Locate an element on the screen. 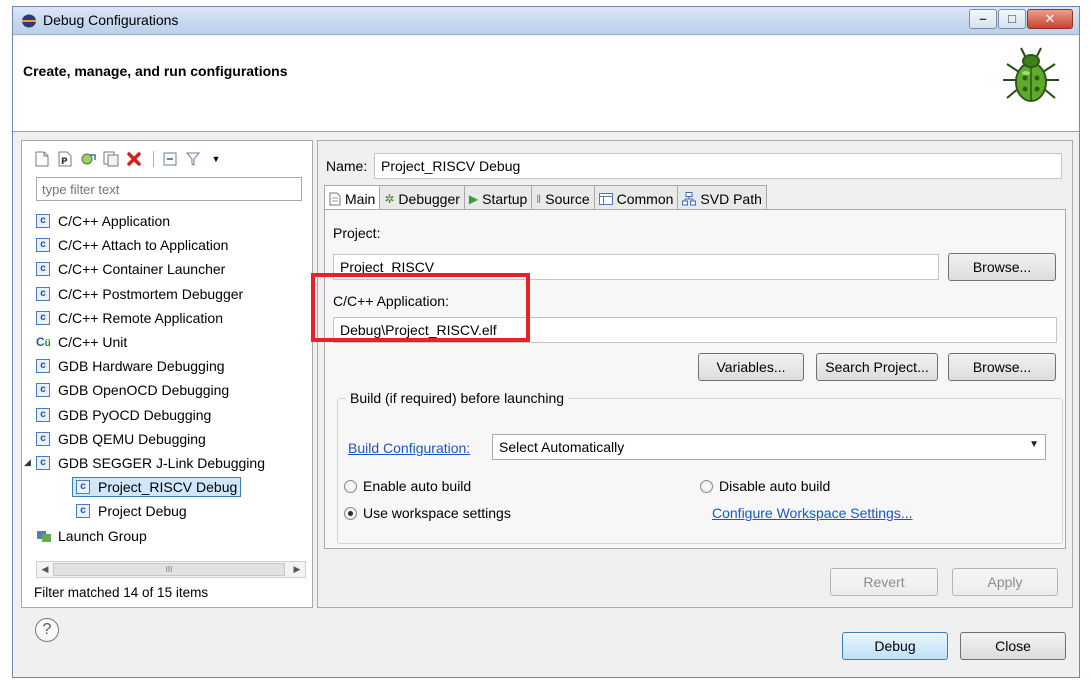 The height and width of the screenshot is (686, 1091). build-configuration-value: Select Automatically is located at coordinates (562, 447).